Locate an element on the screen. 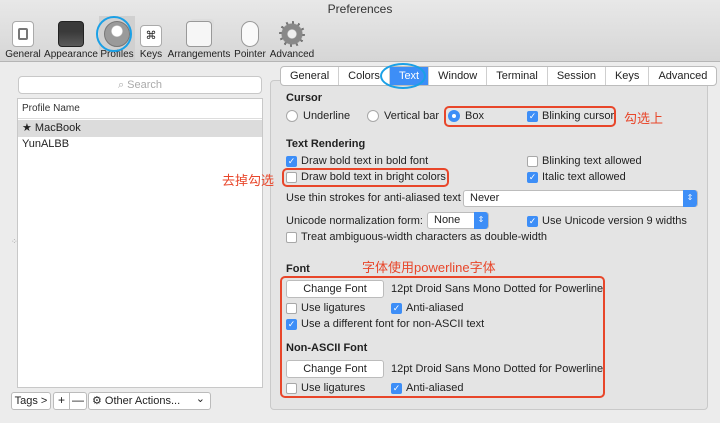  remove-profile-button: — is located at coordinates (78, 401).